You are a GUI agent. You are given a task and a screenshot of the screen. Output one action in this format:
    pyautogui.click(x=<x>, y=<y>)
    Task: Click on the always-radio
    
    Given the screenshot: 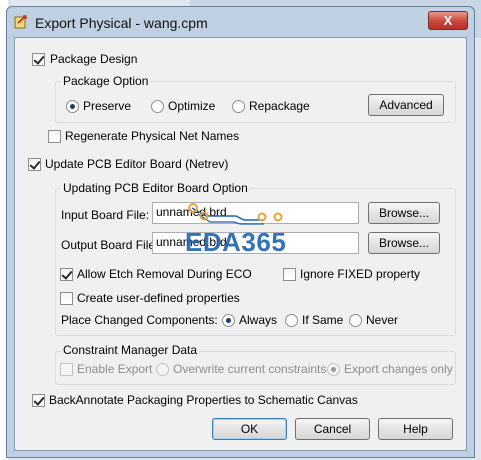 What is the action you would take?
    pyautogui.click(x=228, y=320)
    